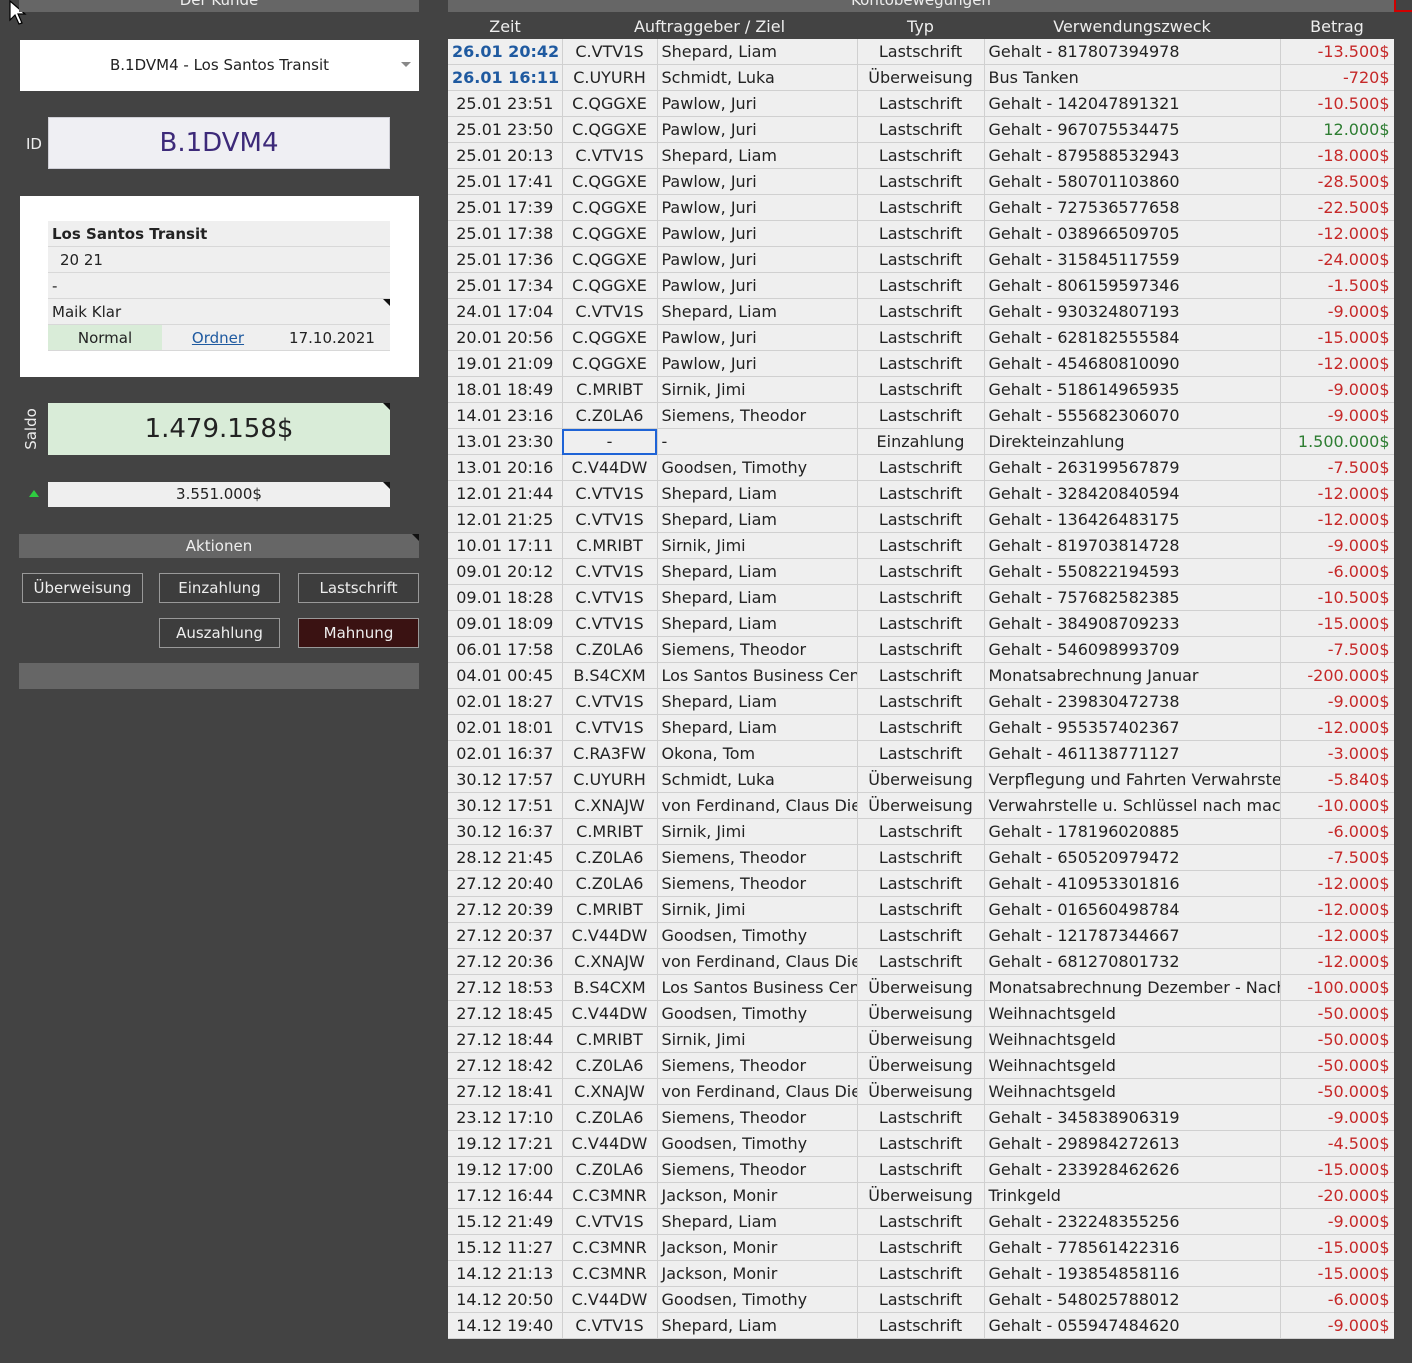 The width and height of the screenshot is (1412, 1363). What do you see at coordinates (610, 961) in the screenshot?
I see `cell-account: C.XNAJW` at bounding box center [610, 961].